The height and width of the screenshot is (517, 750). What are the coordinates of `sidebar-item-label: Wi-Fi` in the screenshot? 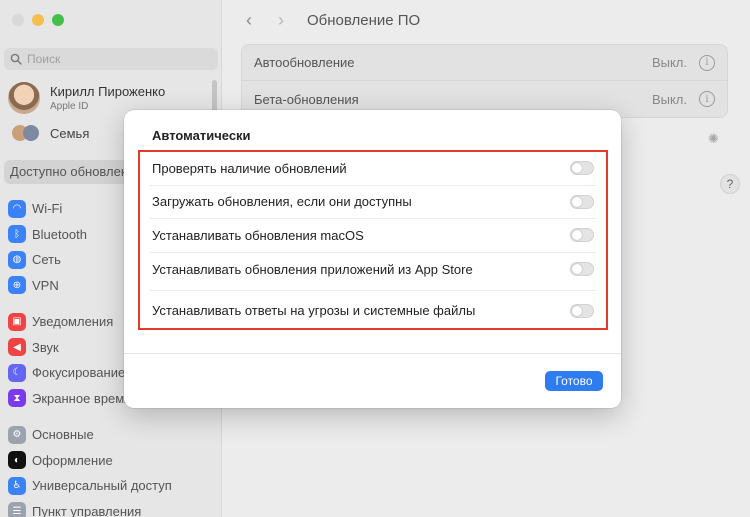 It's located at (47, 209).